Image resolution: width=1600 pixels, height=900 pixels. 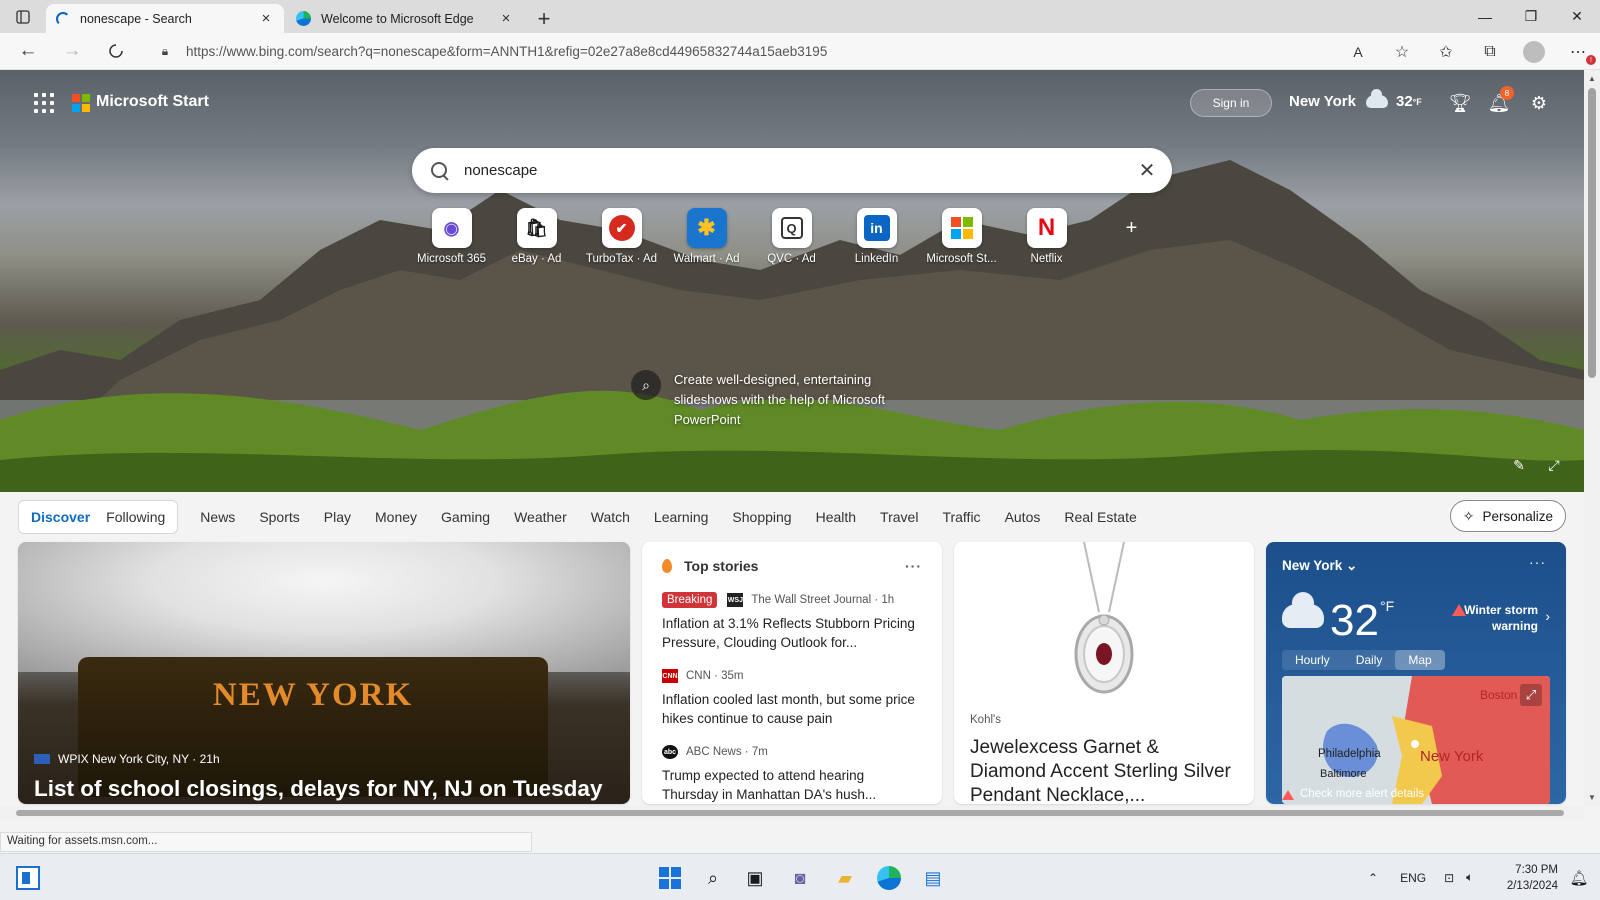 I want to click on quicklink-ebay: 🛍 eBay · Ad, so click(x=536, y=236).